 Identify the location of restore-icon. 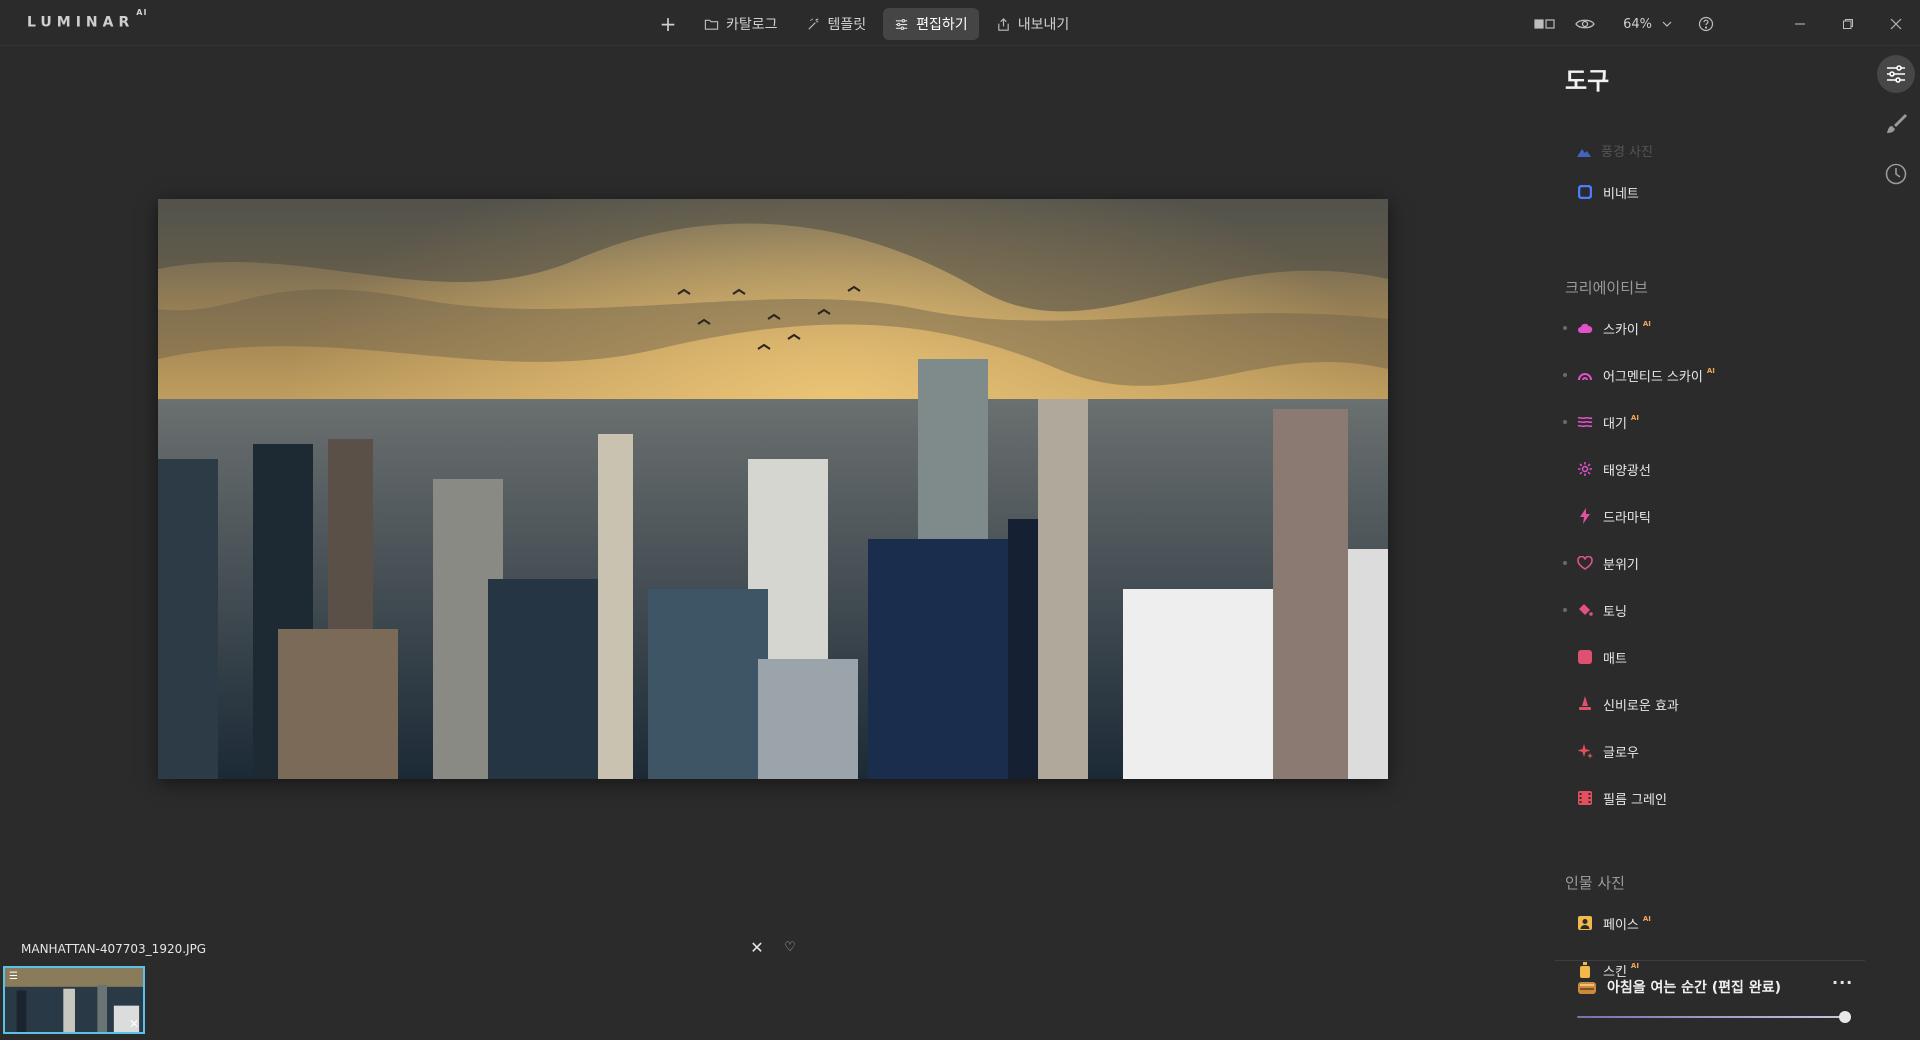
(1848, 24).